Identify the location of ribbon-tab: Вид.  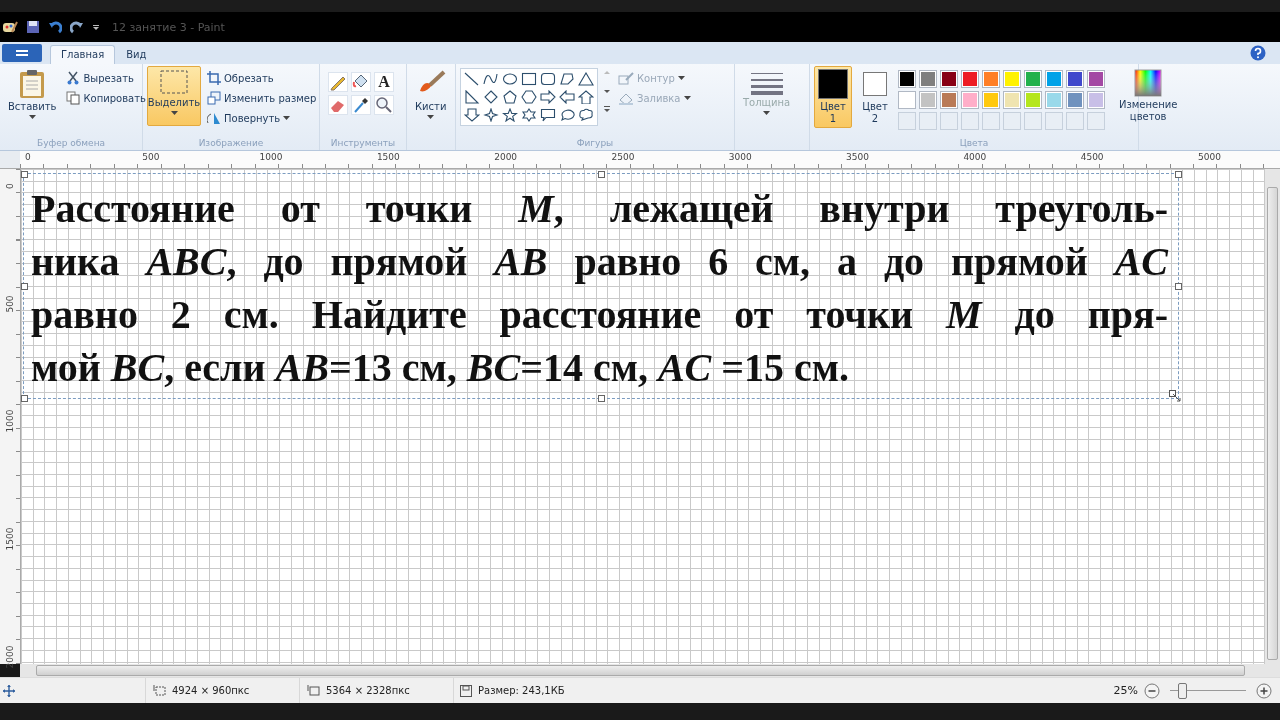
(136, 54).